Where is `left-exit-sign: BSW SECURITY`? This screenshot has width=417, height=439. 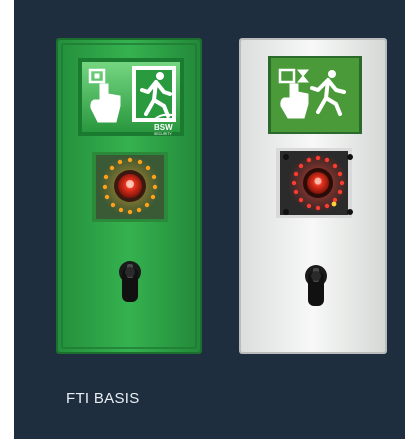
left-exit-sign: BSW SECURITY is located at coordinates (131, 97).